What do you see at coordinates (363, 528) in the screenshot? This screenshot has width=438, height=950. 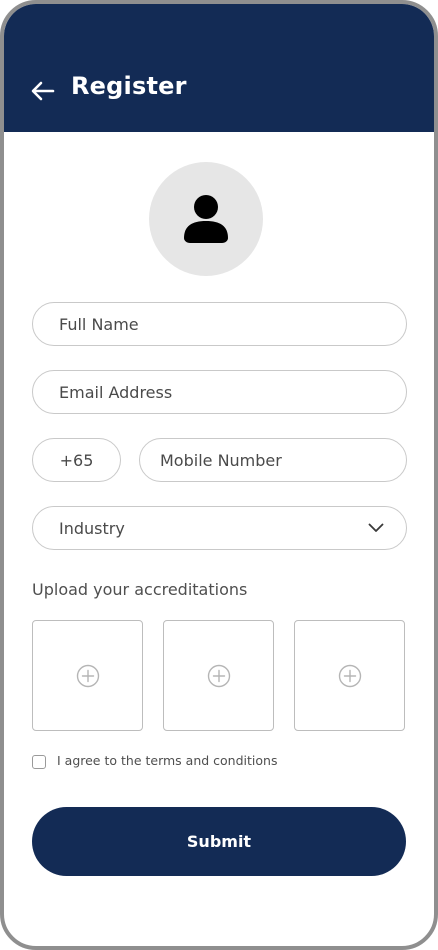 I see `chevron-down-icon` at bounding box center [363, 528].